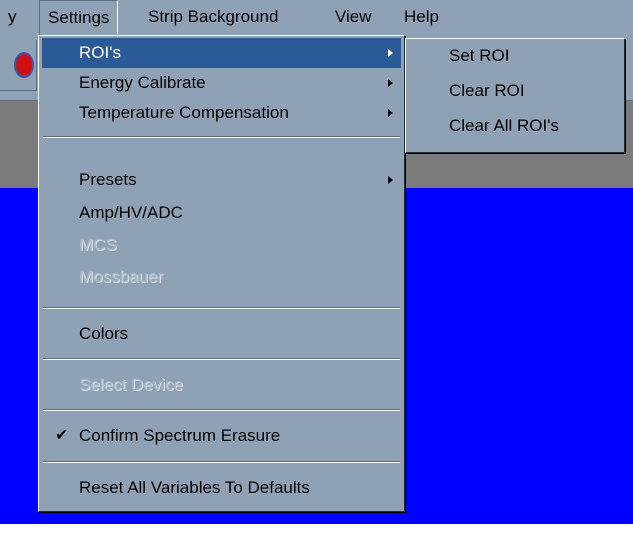  What do you see at coordinates (108, 179) in the screenshot?
I see `menu-item-label: Presets` at bounding box center [108, 179].